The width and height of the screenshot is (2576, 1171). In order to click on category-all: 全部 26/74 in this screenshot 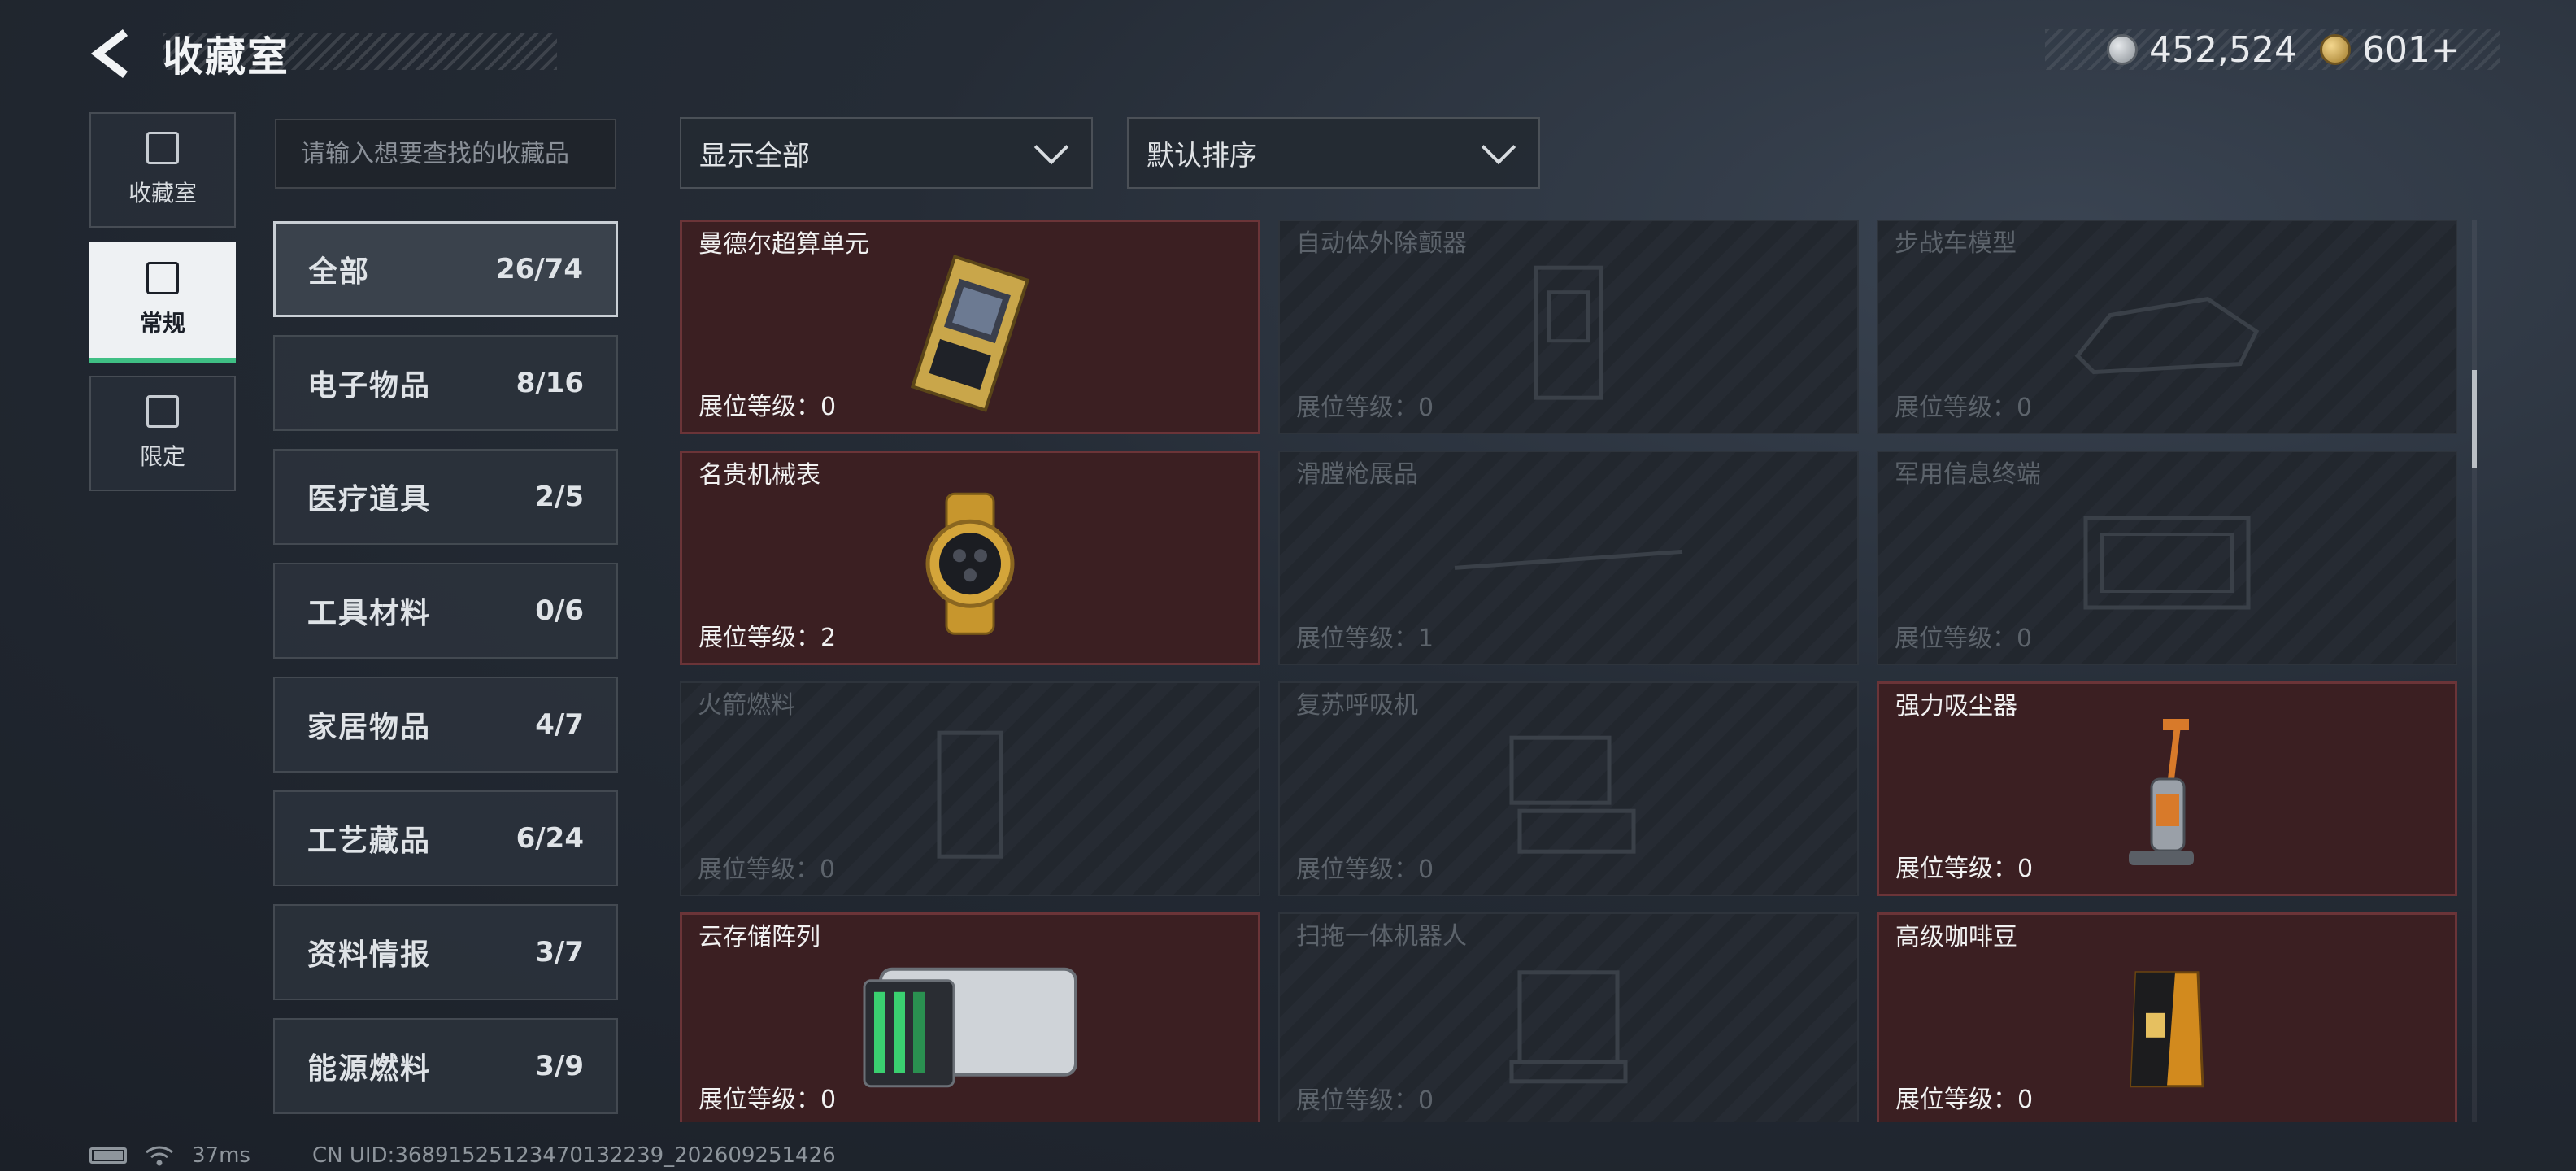, I will do `click(446, 269)`.